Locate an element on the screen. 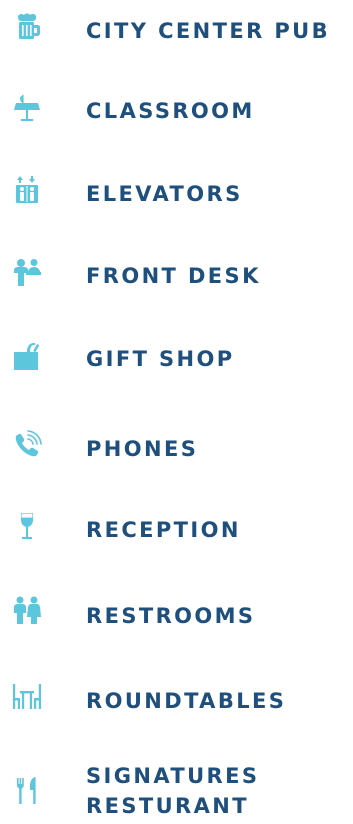  table-chairs-icon is located at coordinates (27, 696).